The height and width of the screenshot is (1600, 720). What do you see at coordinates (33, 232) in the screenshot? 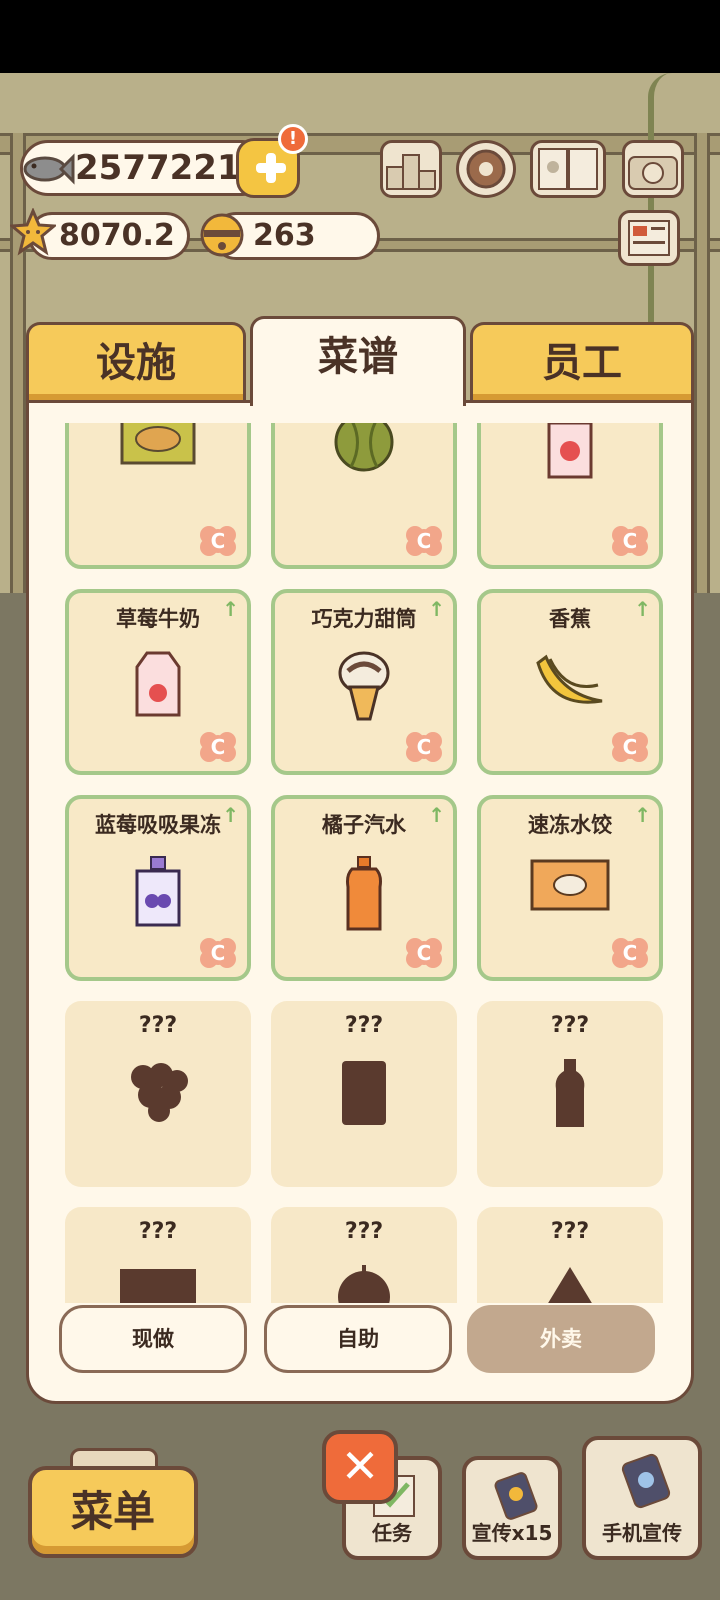
I see `star-icon` at bounding box center [33, 232].